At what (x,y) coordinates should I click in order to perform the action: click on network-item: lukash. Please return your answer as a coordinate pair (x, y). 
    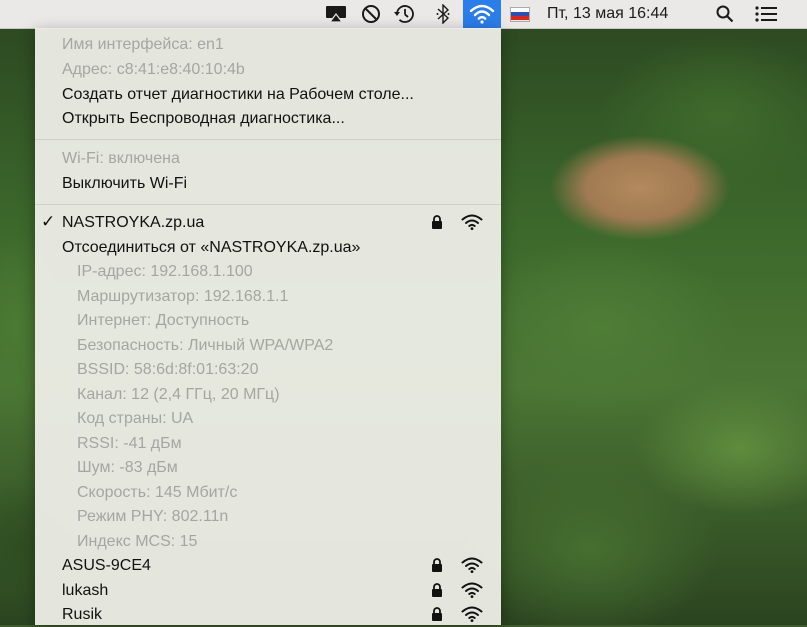
    Looking at the image, I should click on (85, 591).